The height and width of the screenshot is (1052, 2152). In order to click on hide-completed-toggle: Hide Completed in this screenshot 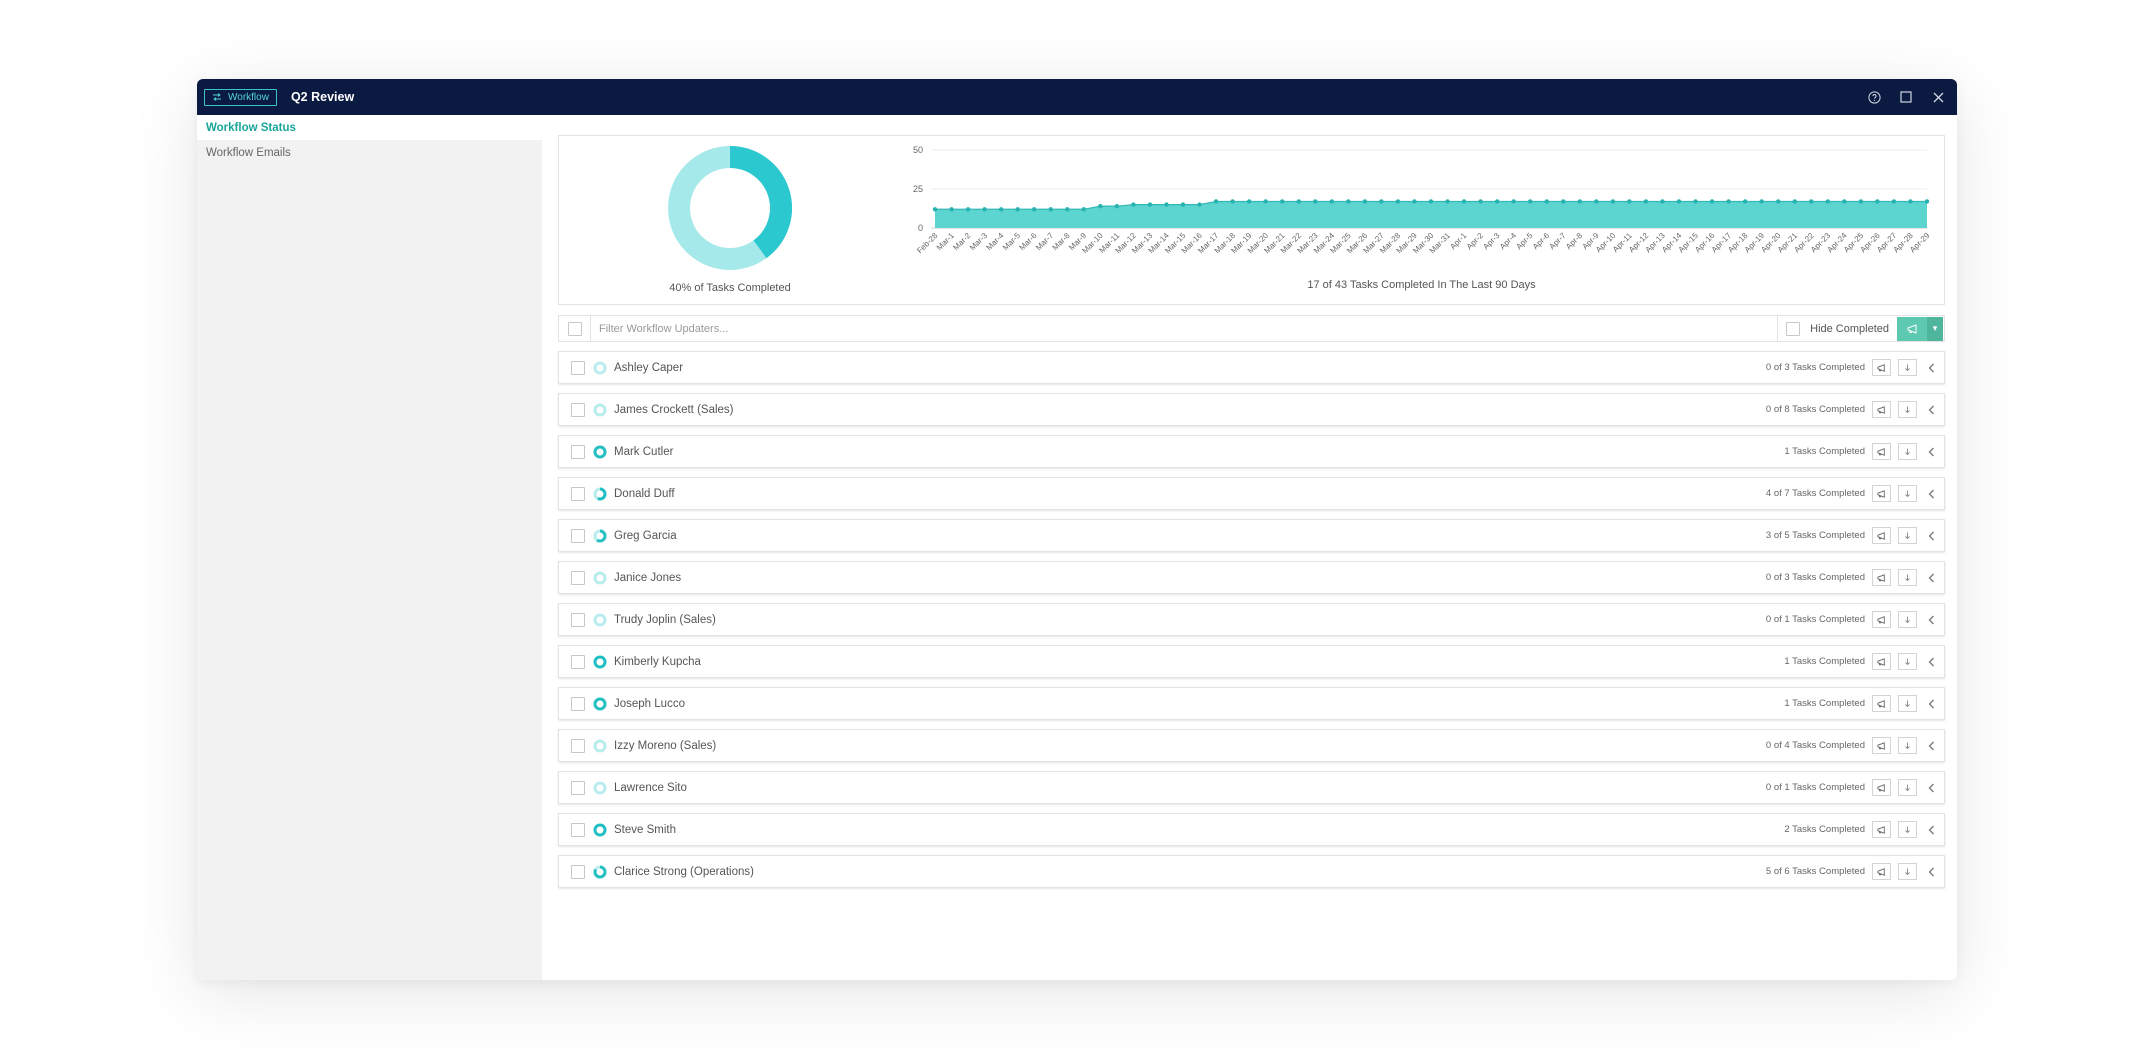, I will do `click(1837, 328)`.